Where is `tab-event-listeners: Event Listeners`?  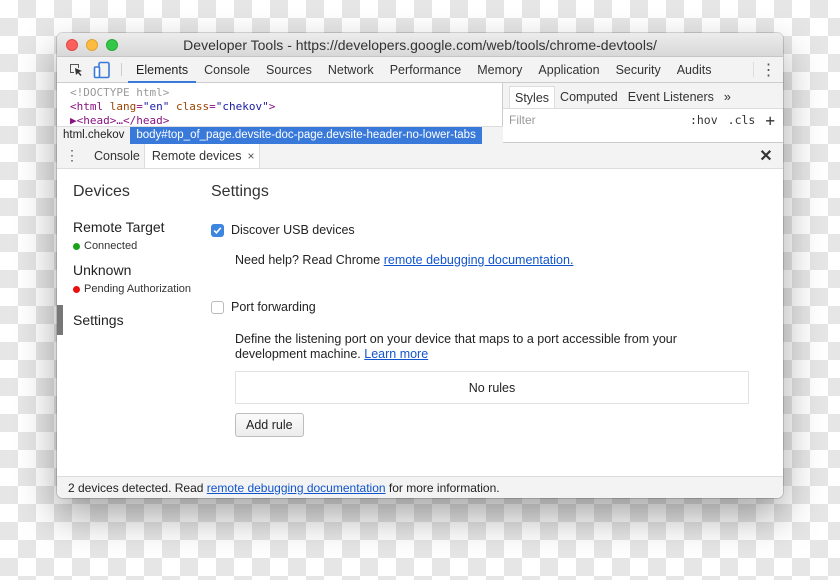
tab-event-listeners: Event Listeners is located at coordinates (671, 97).